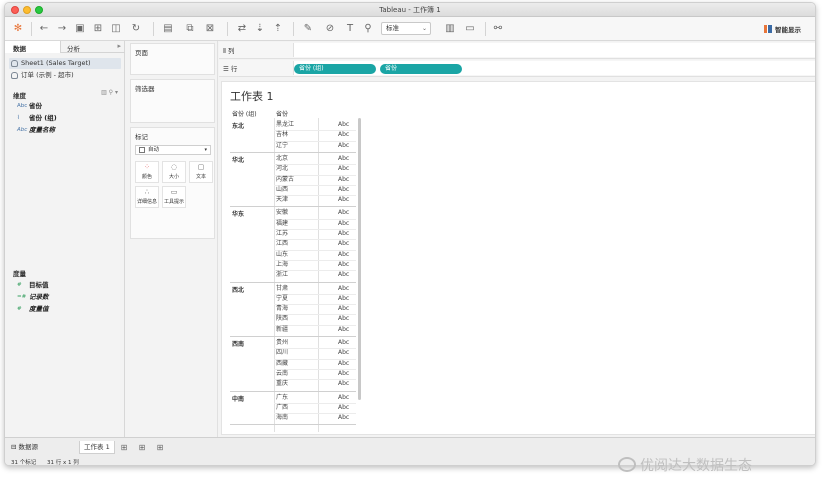 This screenshot has height=492, width=827. I want to click on fit-select: 标准 ⌄, so click(406, 28).